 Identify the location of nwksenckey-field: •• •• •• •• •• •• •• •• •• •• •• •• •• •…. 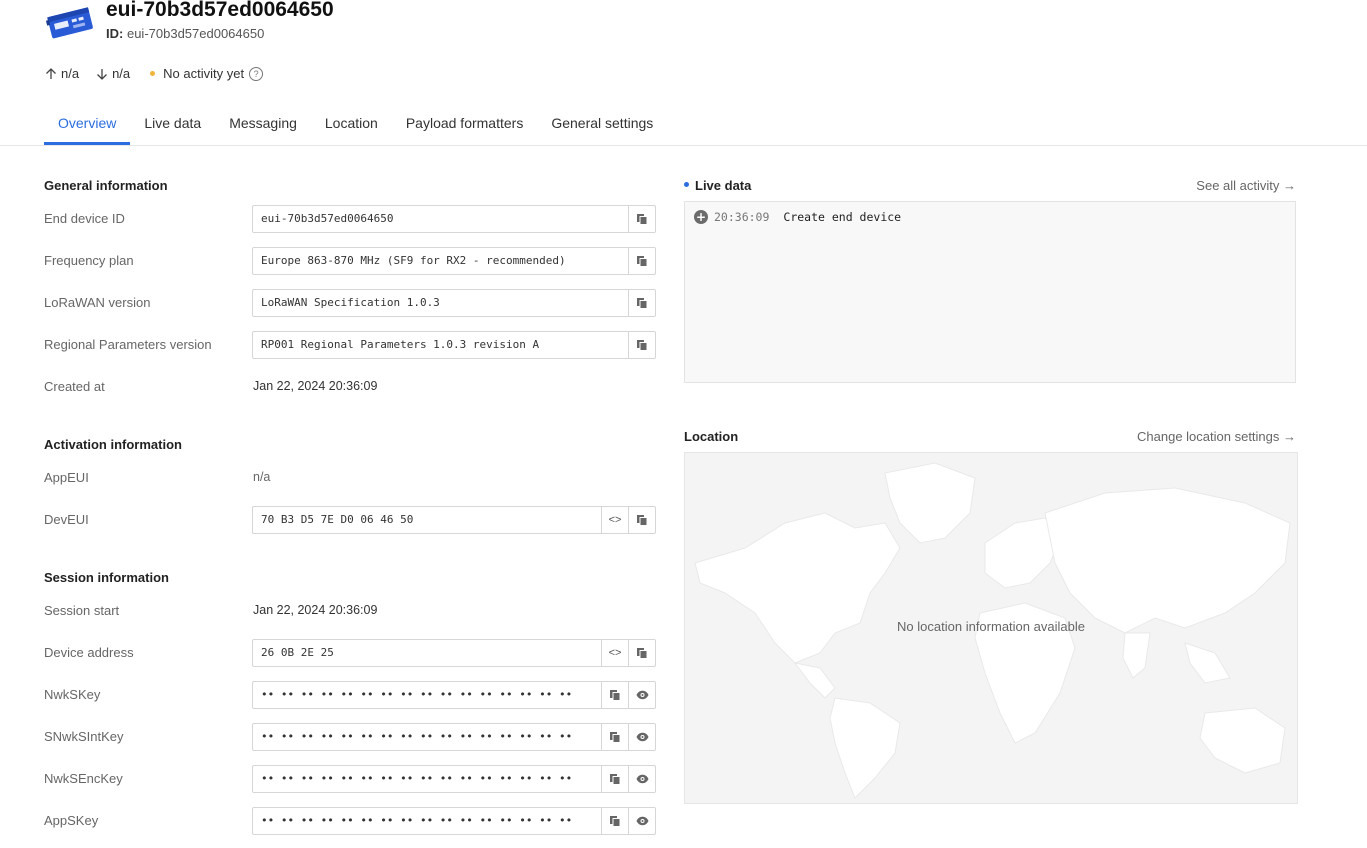
(454, 779).